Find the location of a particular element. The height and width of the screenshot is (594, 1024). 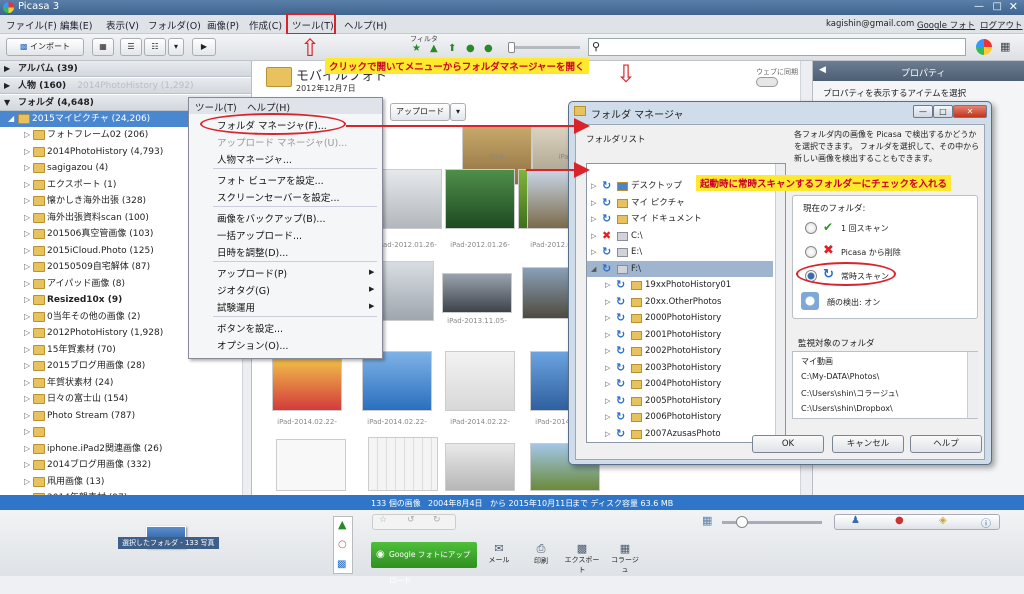

menu-folder: フォルダ(O) is located at coordinates (174, 25).